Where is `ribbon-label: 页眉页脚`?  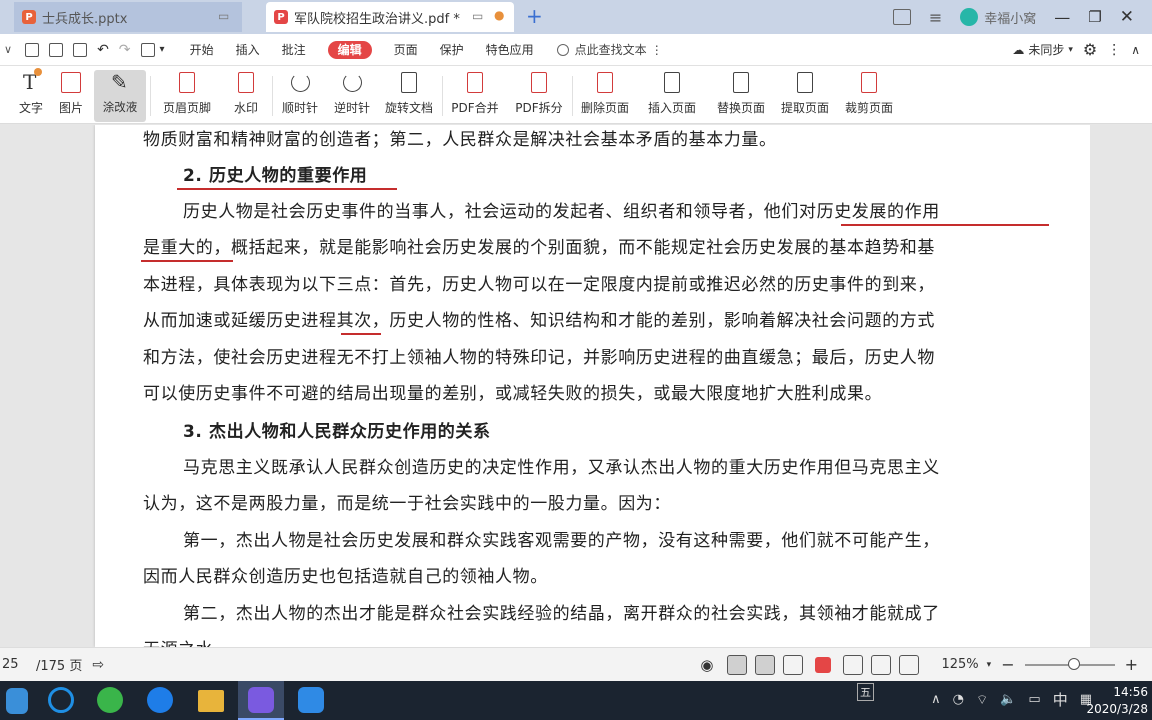 ribbon-label: 页眉页脚 is located at coordinates (186, 108).